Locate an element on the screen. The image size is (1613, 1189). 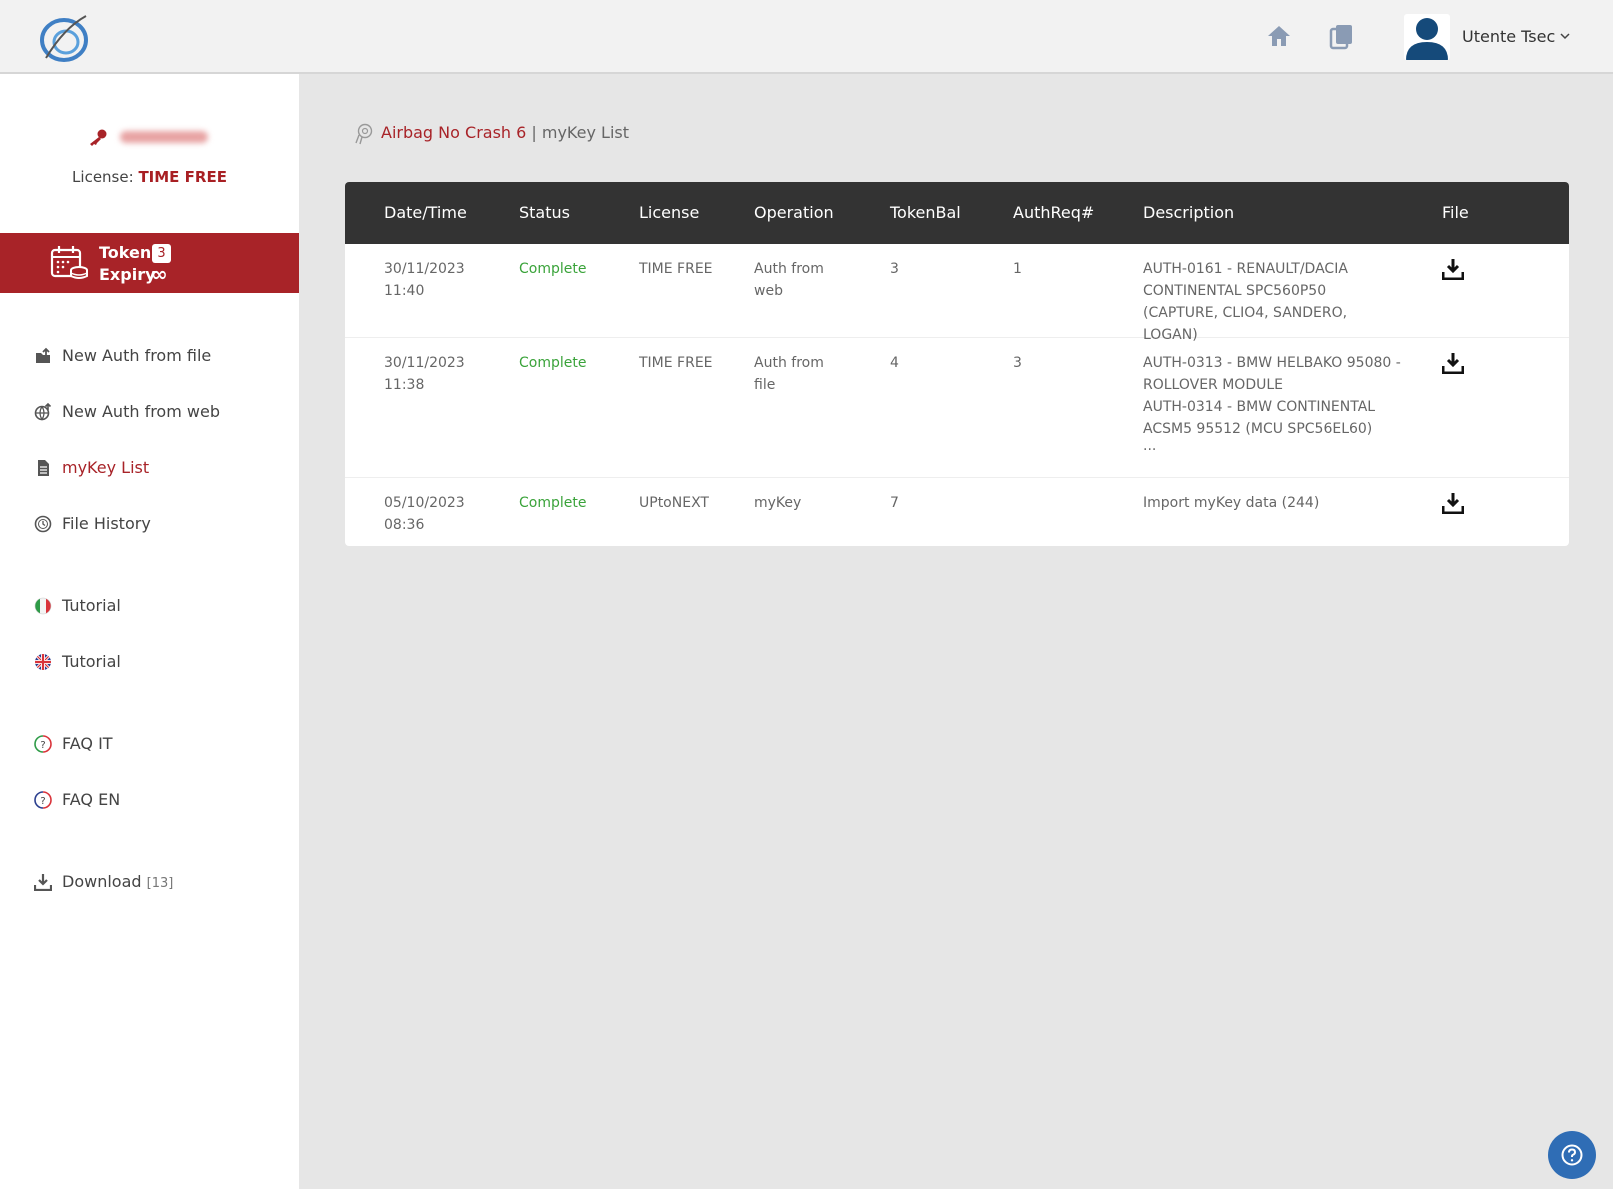
description-line: AUTH-0161 - RENAULT/DACIA is located at coordinates (1245, 269).